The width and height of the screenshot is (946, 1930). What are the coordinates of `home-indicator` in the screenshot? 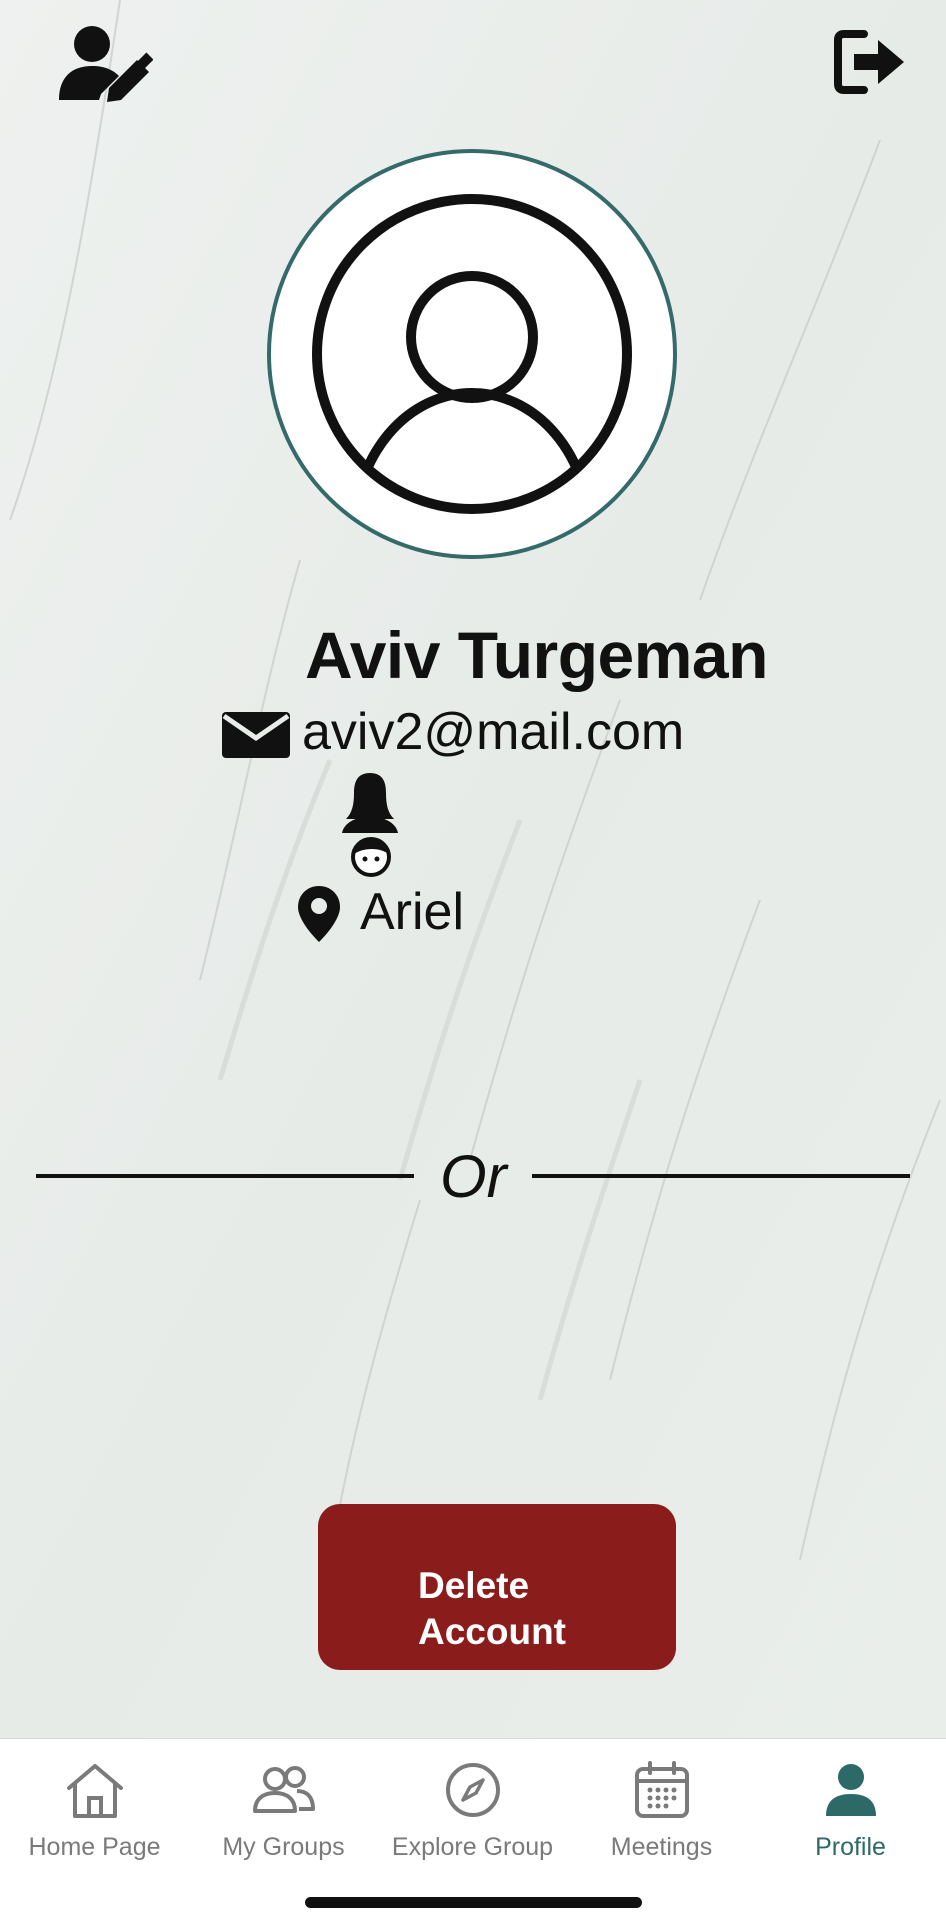 It's located at (473, 1902).